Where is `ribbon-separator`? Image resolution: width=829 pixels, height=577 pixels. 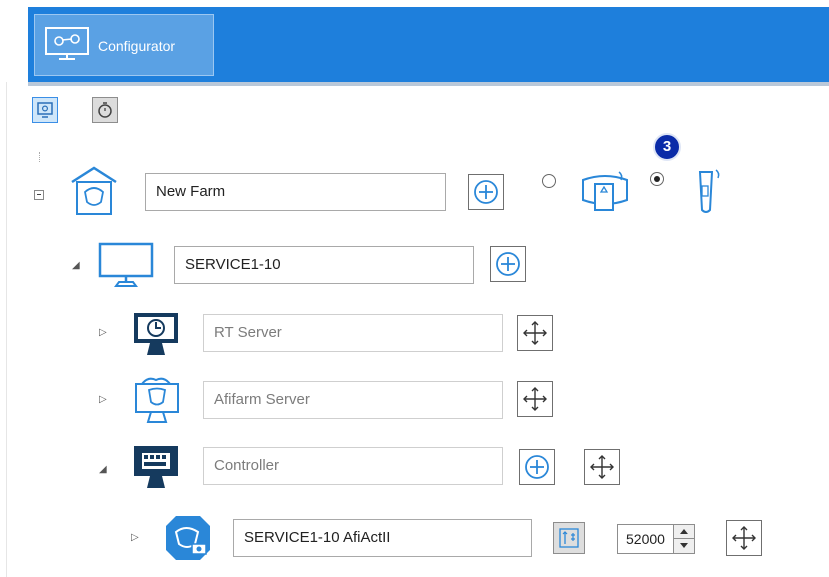 ribbon-separator is located at coordinates (428, 84).